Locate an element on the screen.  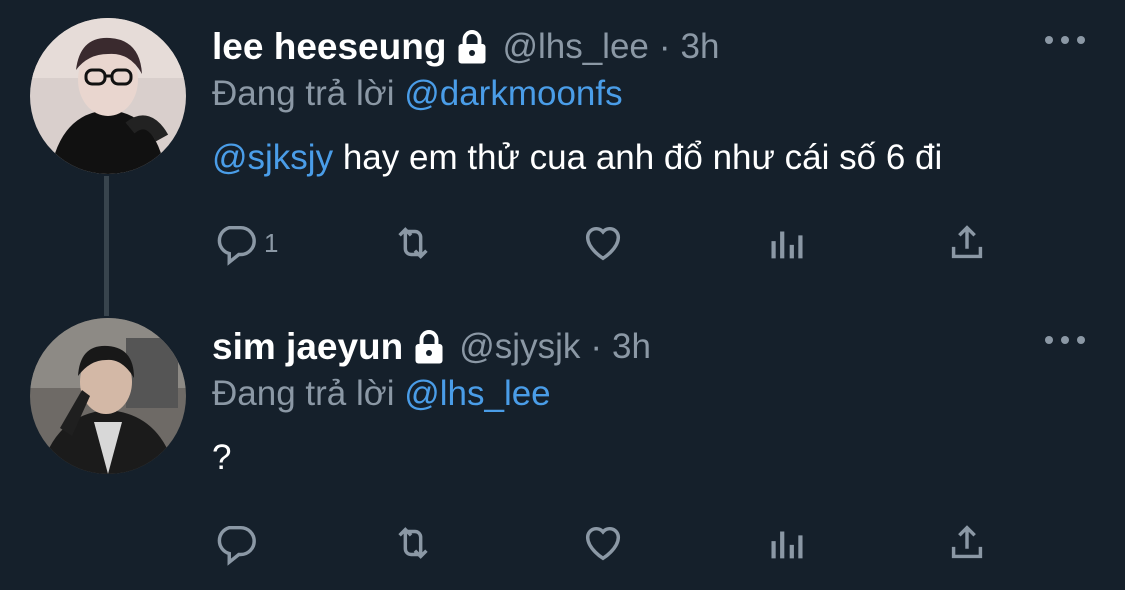
action-bar: 1 is located at coordinates (612, 243).